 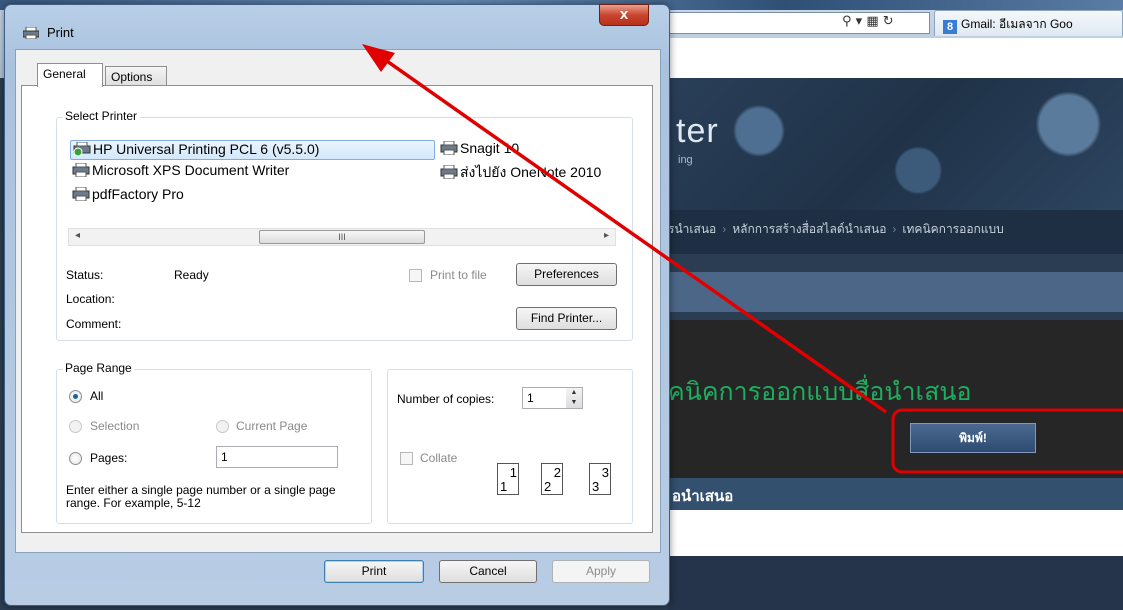 I want to click on search-icon: ⚲, so click(x=847, y=21).